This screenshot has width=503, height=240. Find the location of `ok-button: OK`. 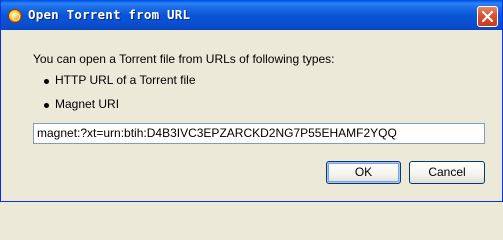

ok-button: OK is located at coordinates (363, 172).